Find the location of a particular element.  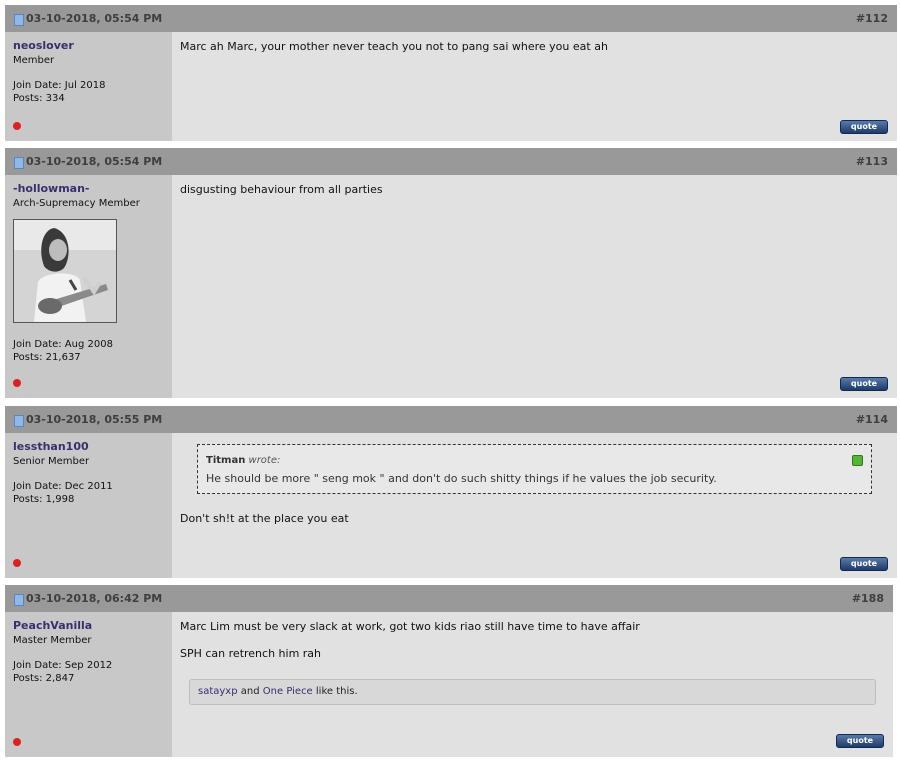

post-header: 03-10-2018, 06:42 PM #188 is located at coordinates (449, 598).